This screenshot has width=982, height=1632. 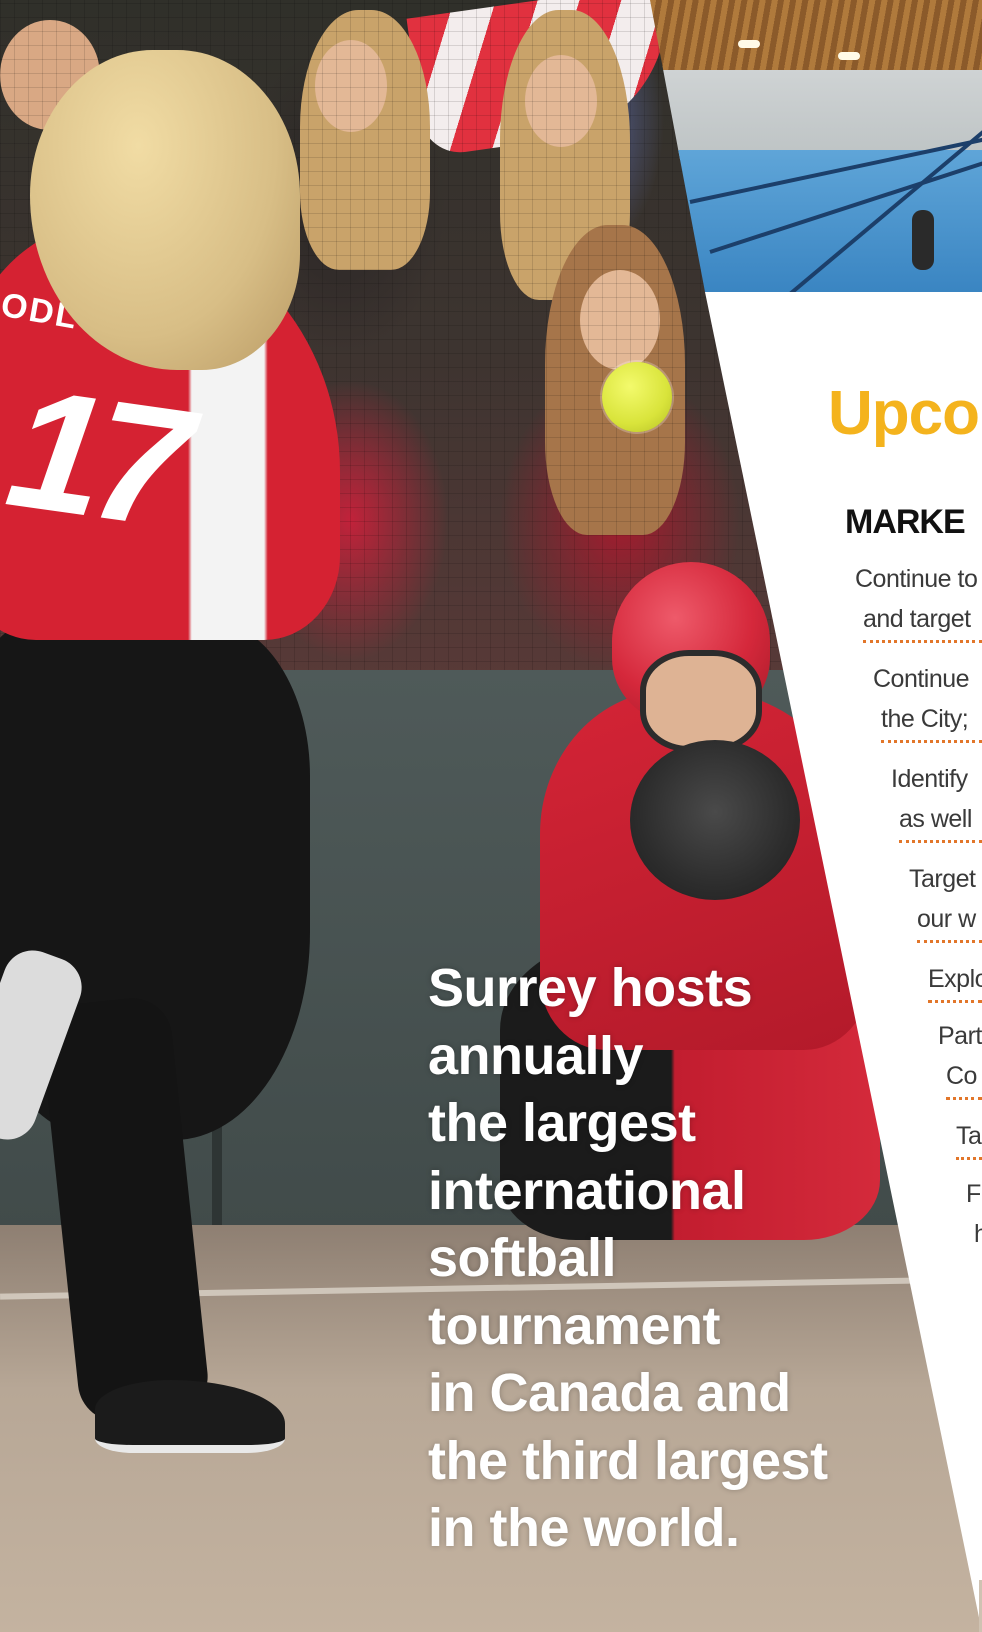 I want to click on callout-line: in the world., so click(x=584, y=1528).